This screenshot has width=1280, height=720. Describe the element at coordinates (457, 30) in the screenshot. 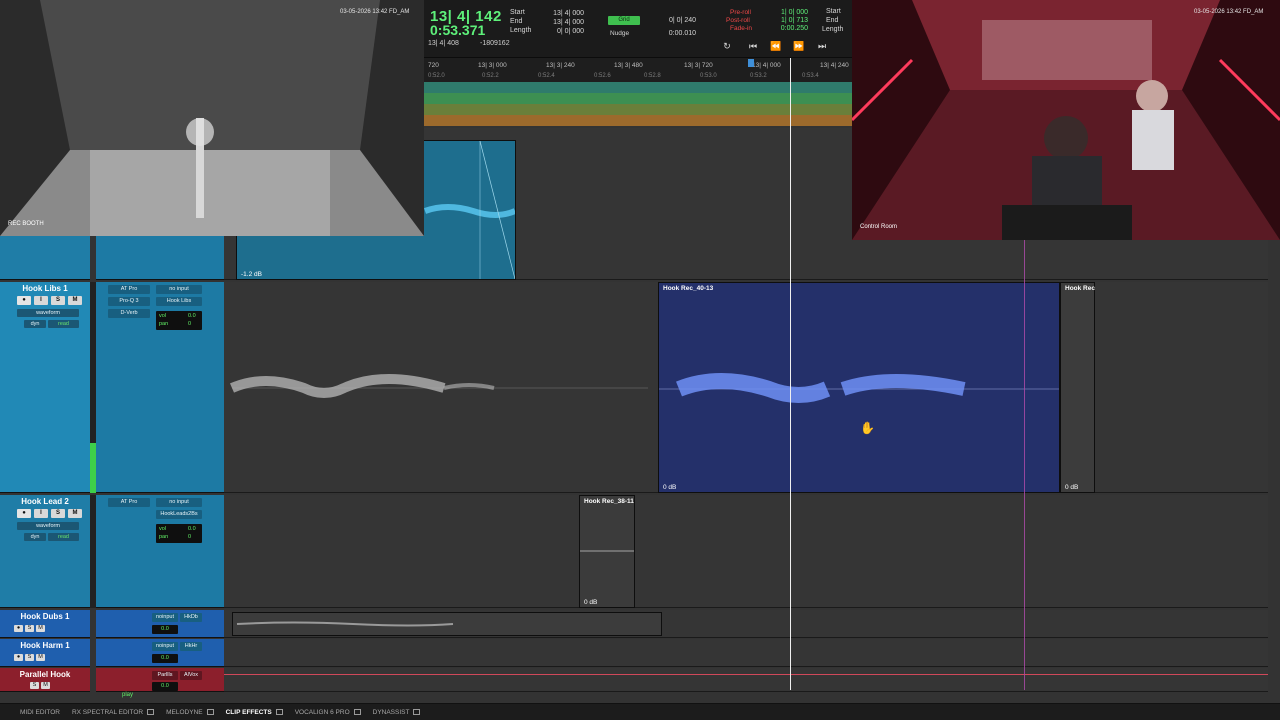

I see `sub-counter-time: 0:53.371` at that location.